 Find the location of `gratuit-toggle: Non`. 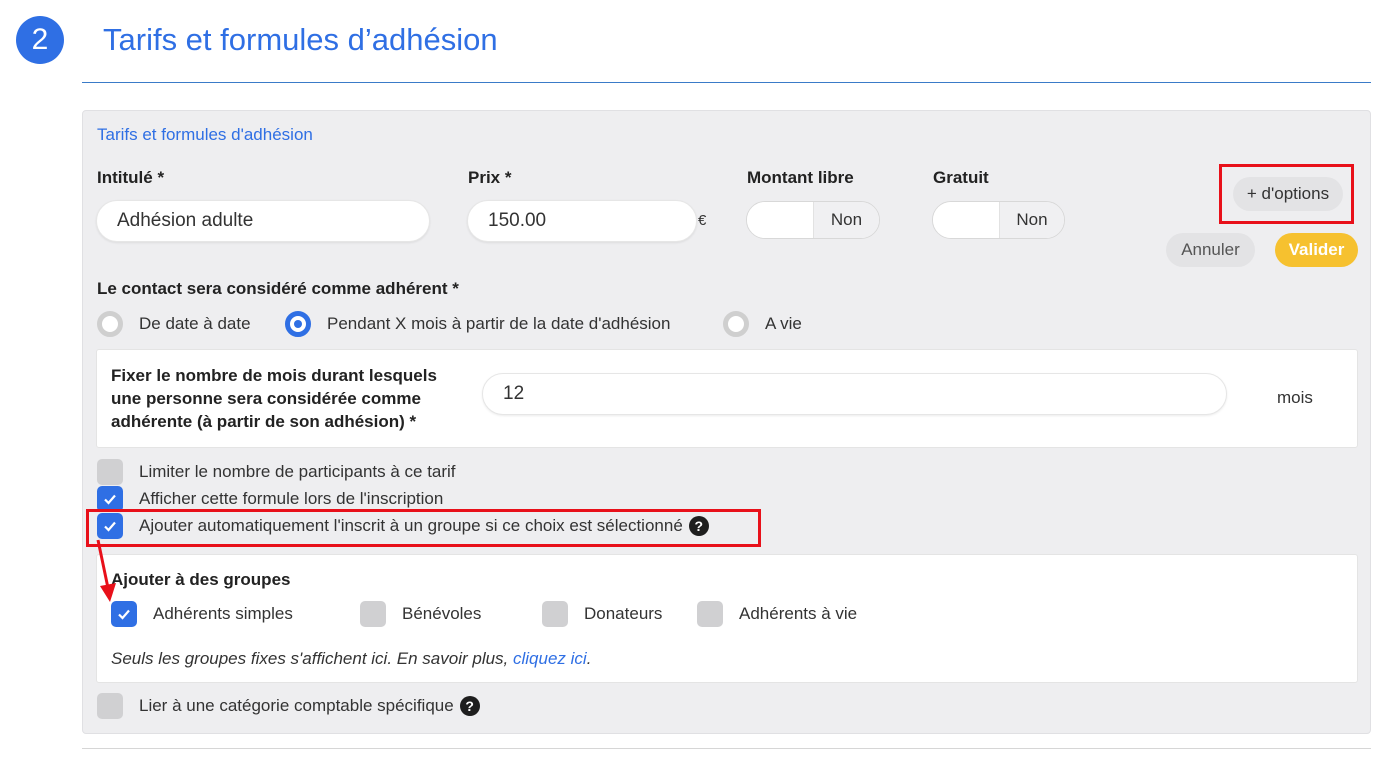

gratuit-toggle: Non is located at coordinates (998, 220).